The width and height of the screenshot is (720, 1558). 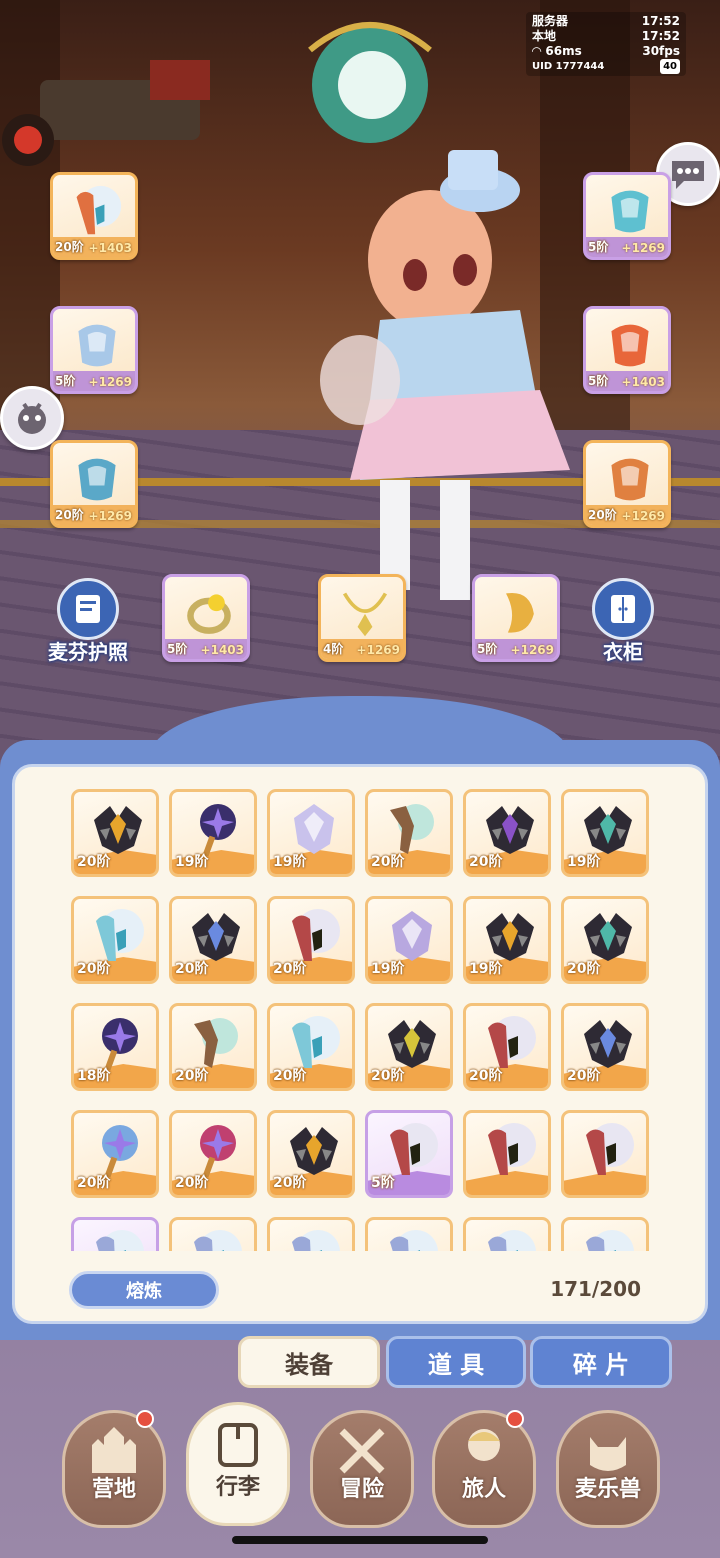 What do you see at coordinates (370, 82) in the screenshot?
I see `floating-orb-decoration` at bounding box center [370, 82].